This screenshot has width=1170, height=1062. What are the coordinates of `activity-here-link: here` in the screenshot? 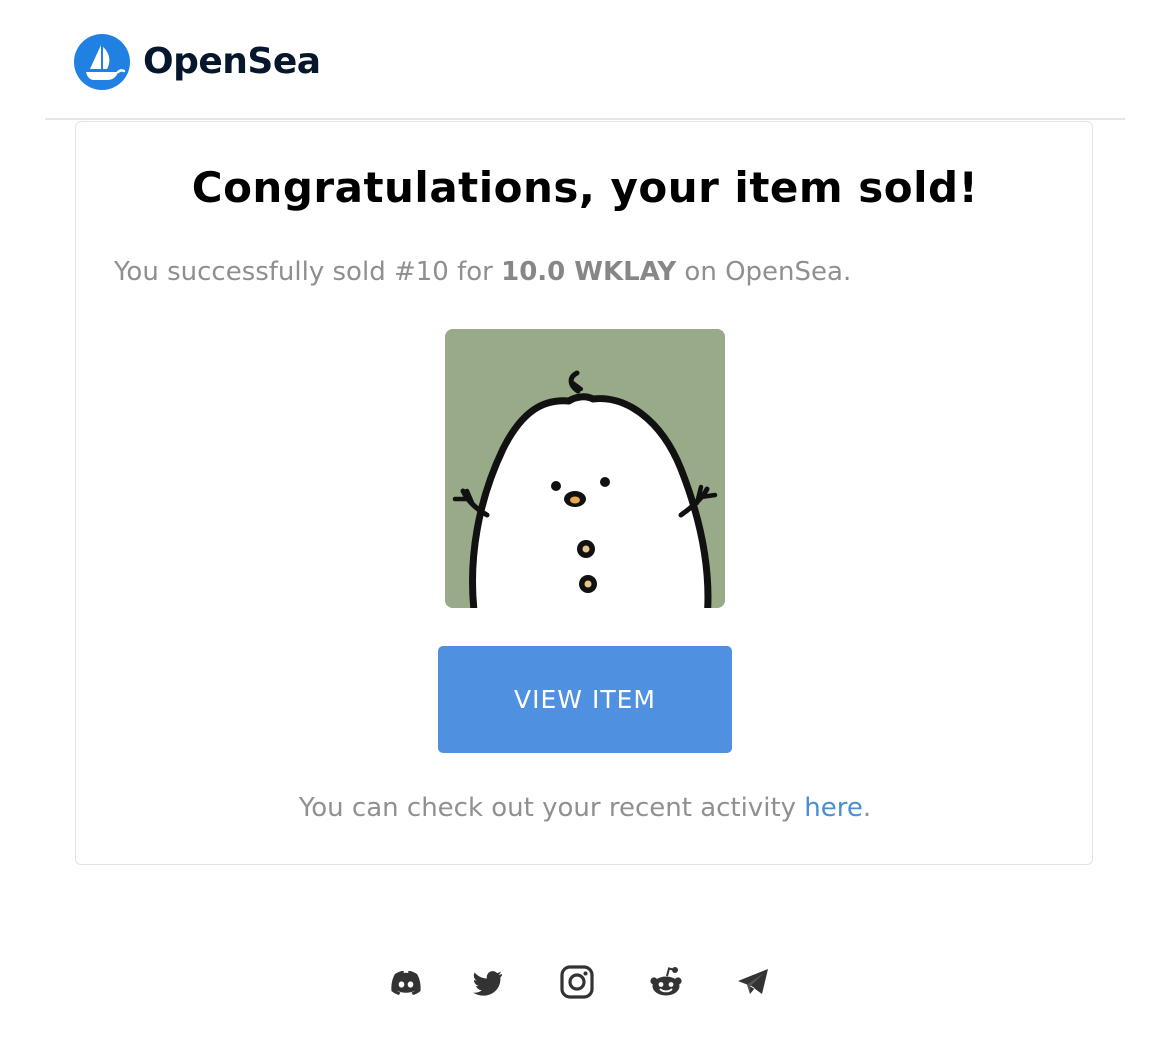 It's located at (833, 808).